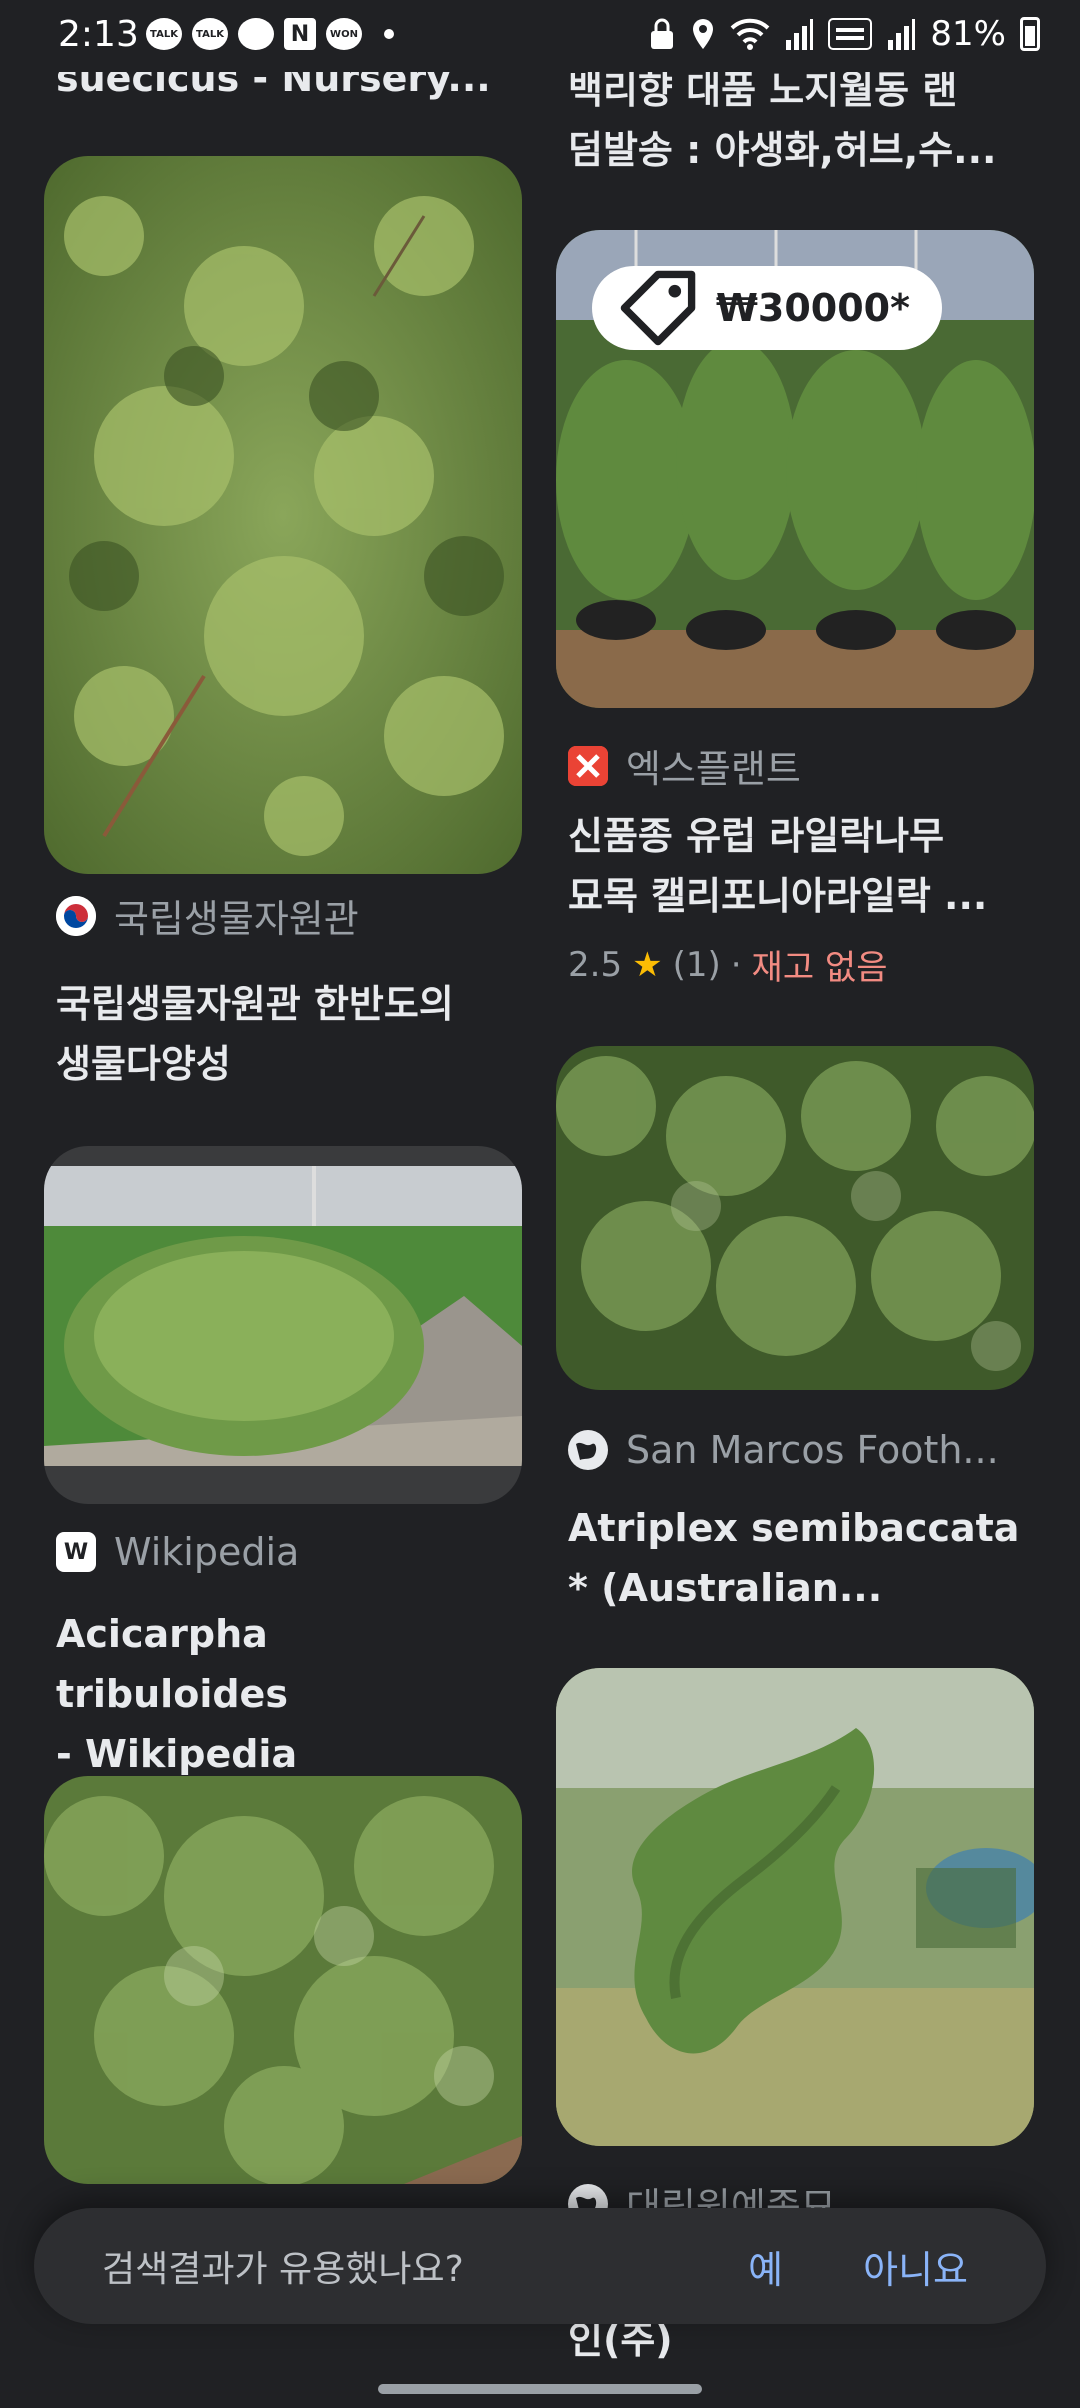 Image resolution: width=1080 pixels, height=2408 pixels. What do you see at coordinates (915, 2266) in the screenshot?
I see `feedback-no-button: 아니요` at bounding box center [915, 2266].